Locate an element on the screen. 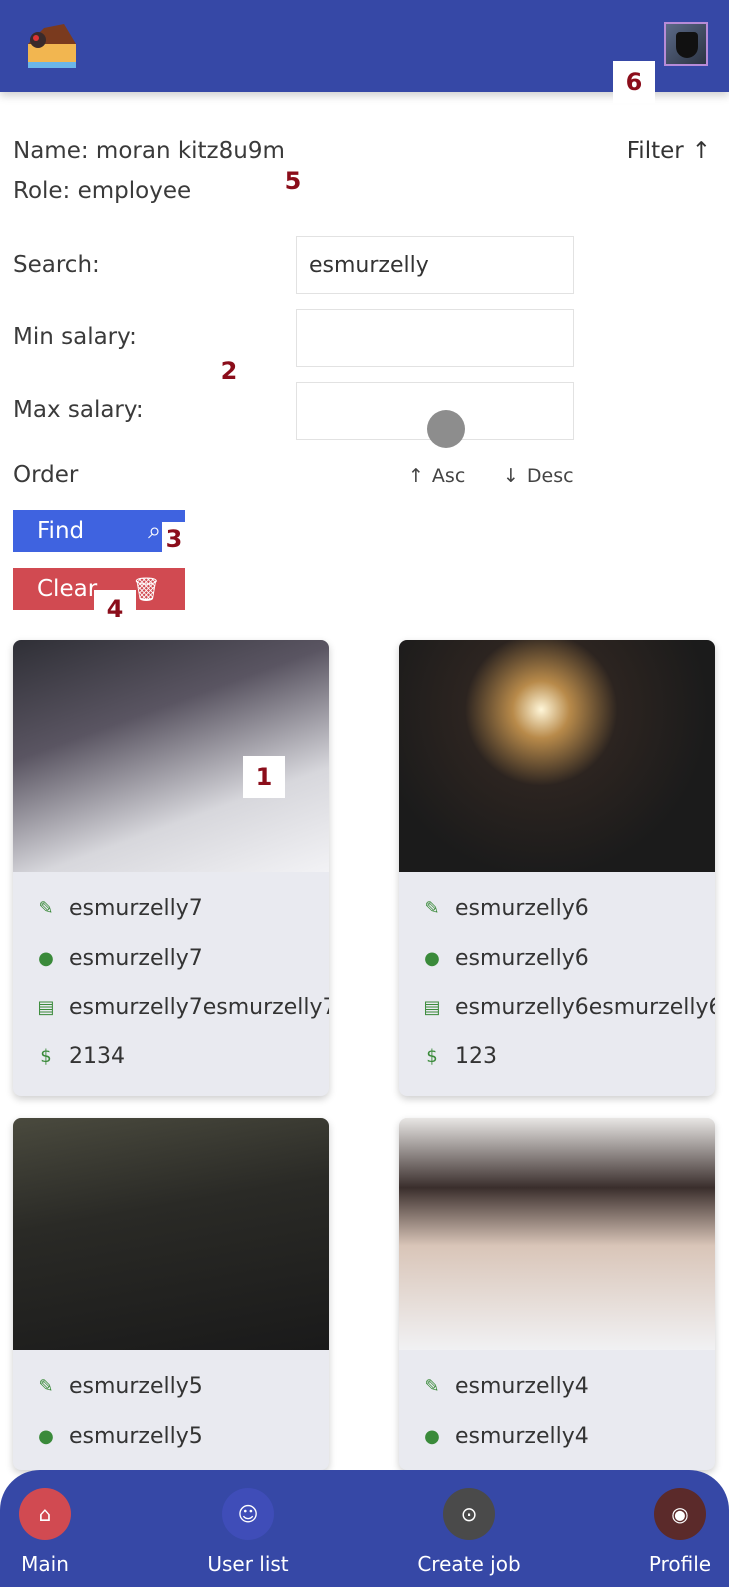 The height and width of the screenshot is (1587, 729). job-location-row: ● esmurzelly6 is located at coordinates (506, 958).